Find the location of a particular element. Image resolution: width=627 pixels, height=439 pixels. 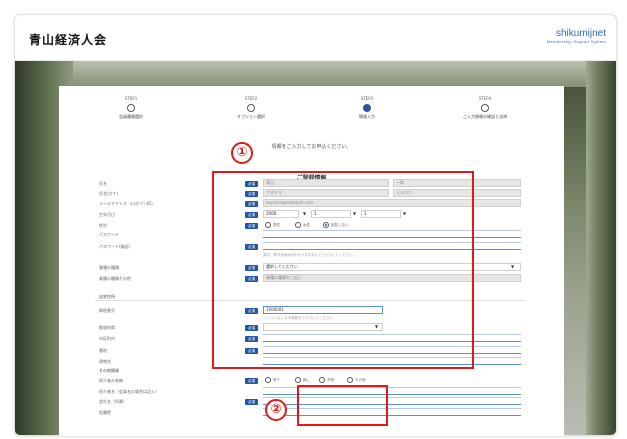

step-2-label: STEP2 is located at coordinates (251, 98).